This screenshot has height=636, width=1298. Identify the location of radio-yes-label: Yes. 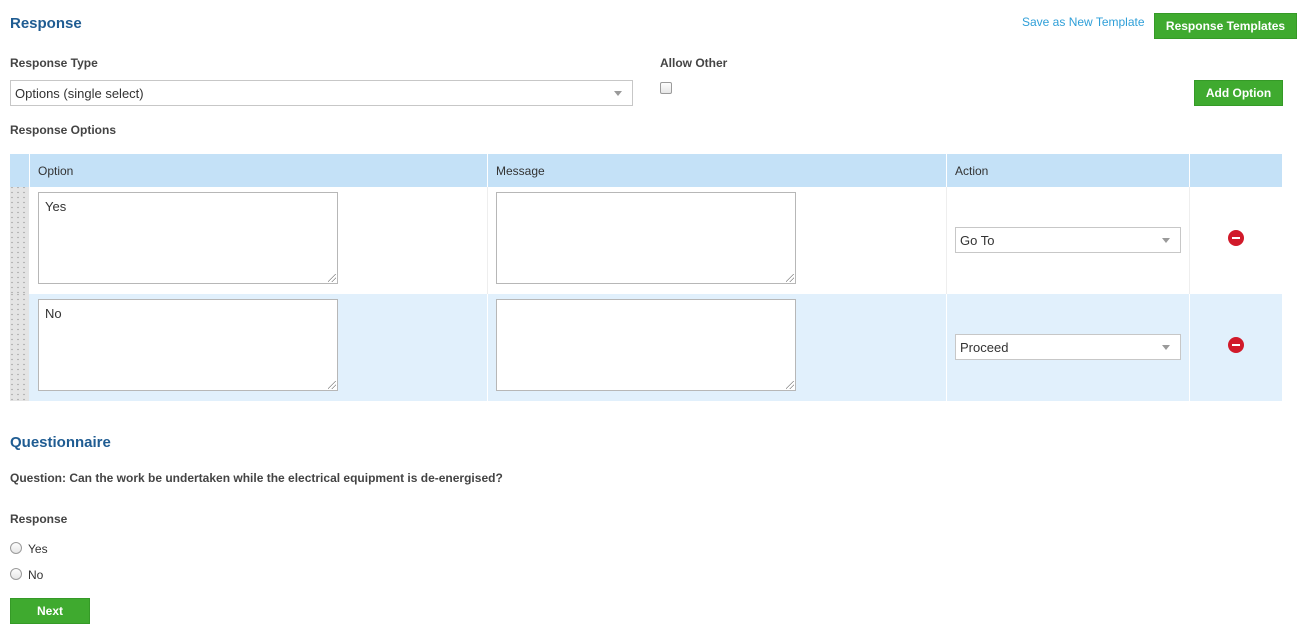
(38, 549).